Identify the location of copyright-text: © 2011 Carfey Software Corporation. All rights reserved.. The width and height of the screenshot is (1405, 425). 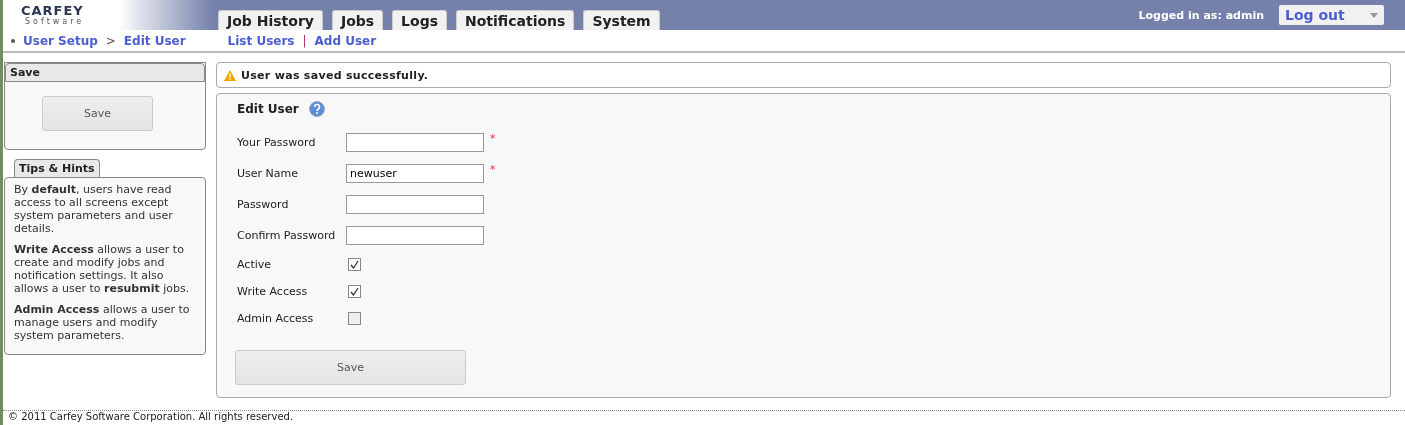
(704, 417).